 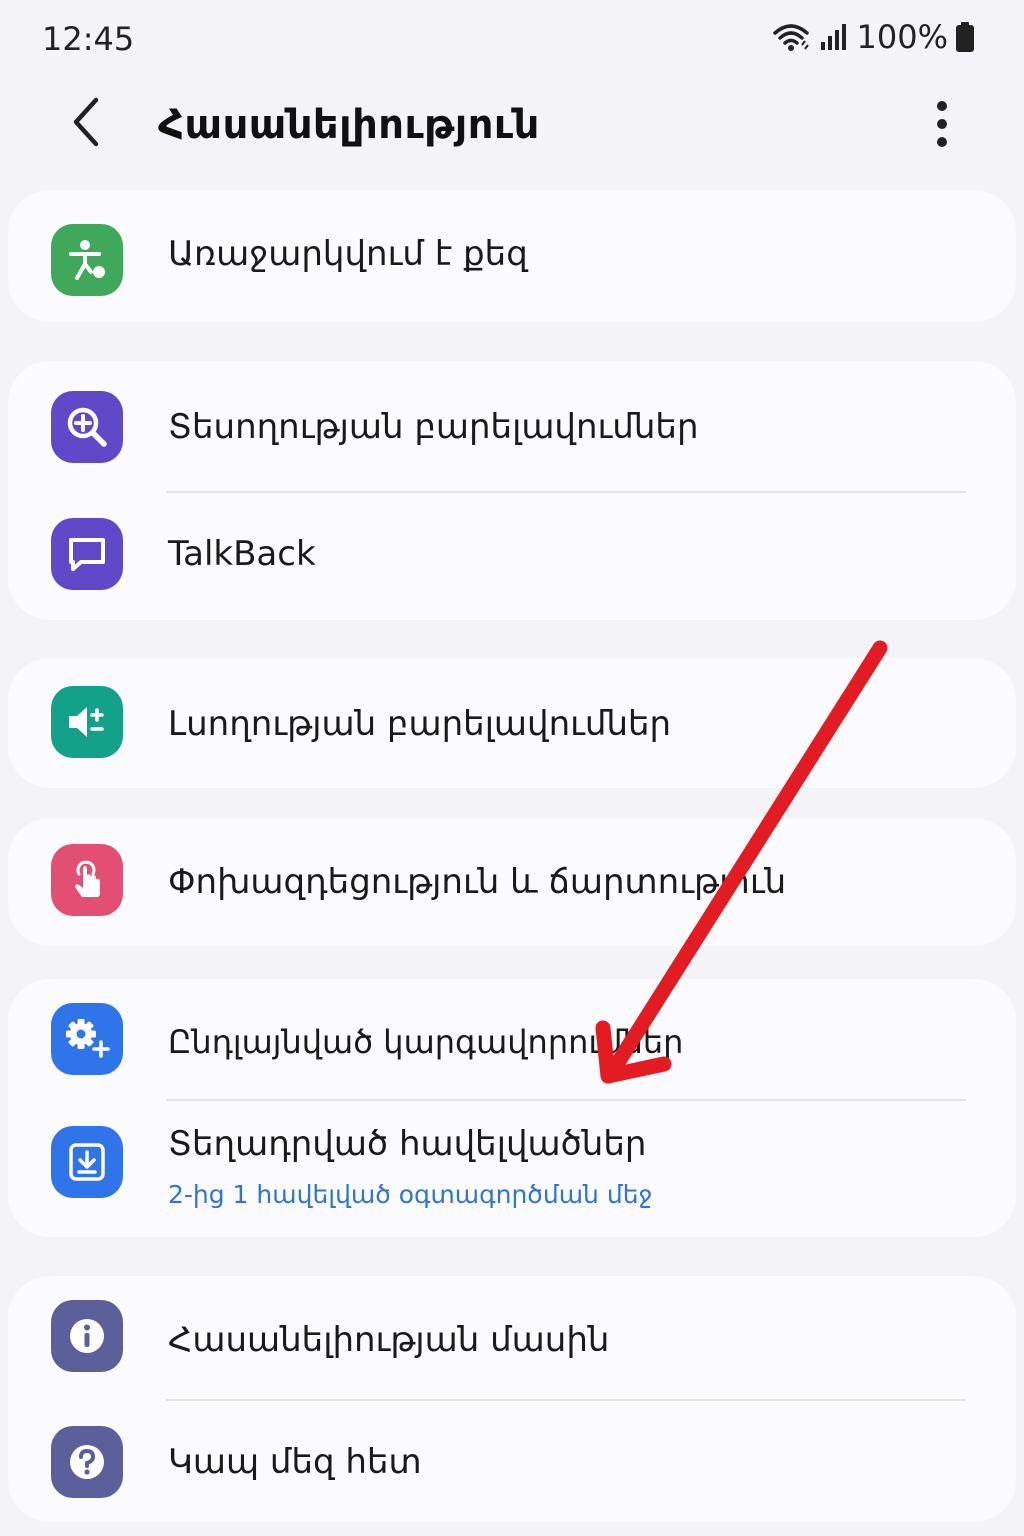 What do you see at coordinates (87, 722) in the screenshot?
I see `volume-plus-minus-icon` at bounding box center [87, 722].